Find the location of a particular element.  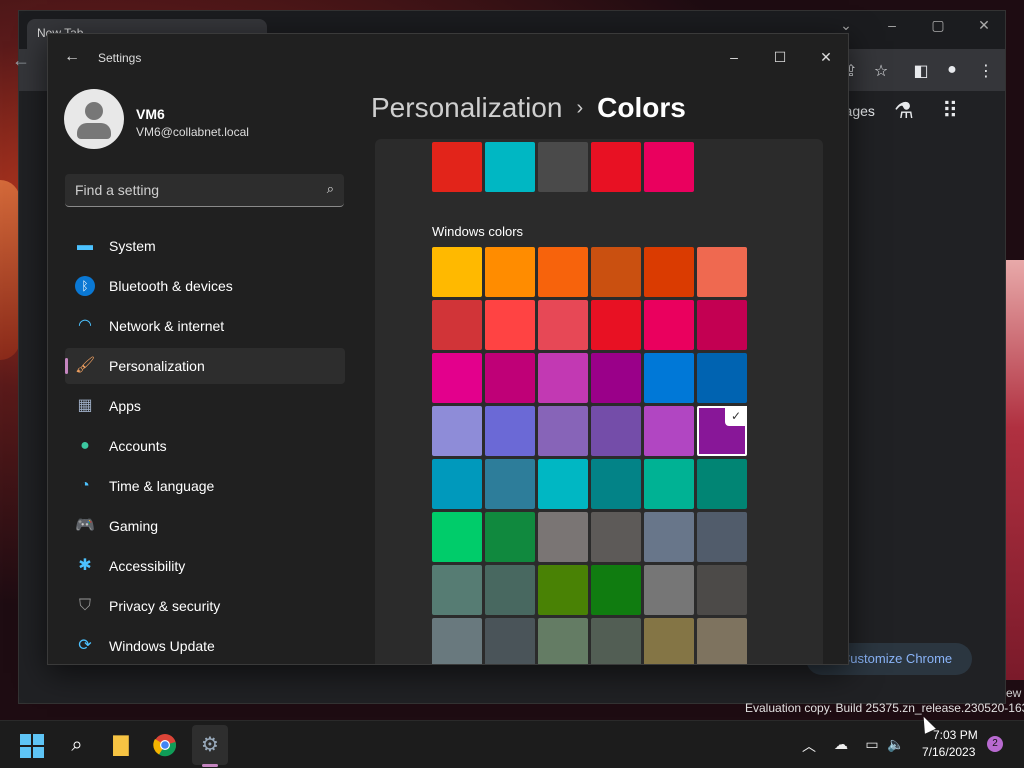

profile-icon: ● is located at coordinates (952, 70).